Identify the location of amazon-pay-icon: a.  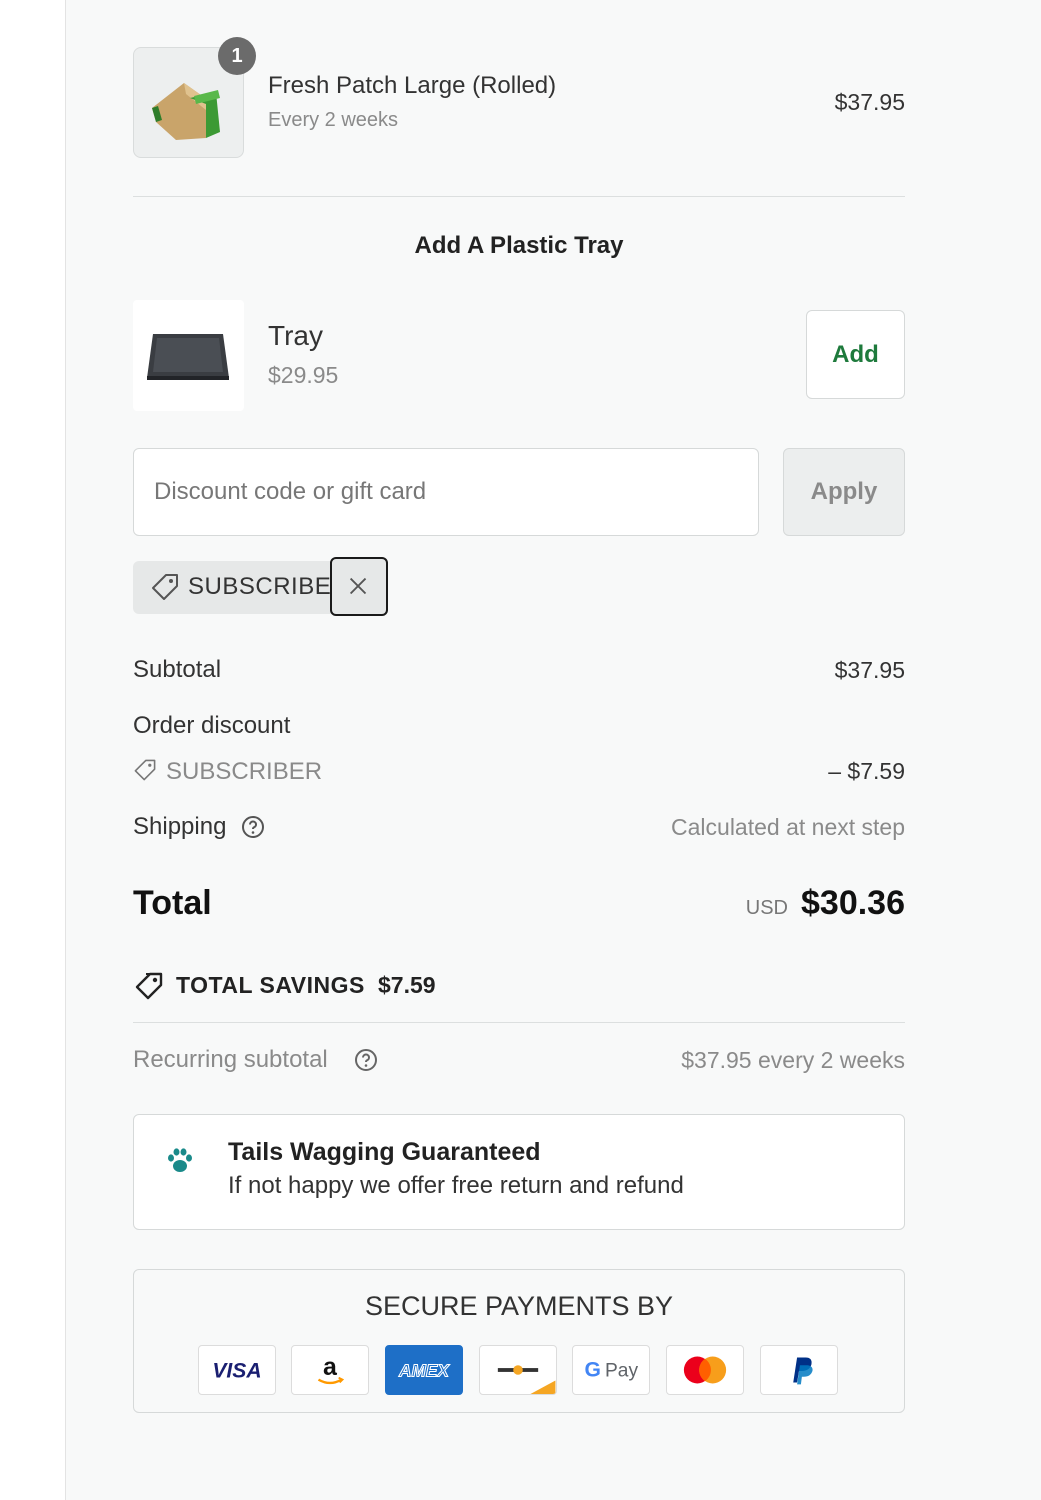
(330, 1370).